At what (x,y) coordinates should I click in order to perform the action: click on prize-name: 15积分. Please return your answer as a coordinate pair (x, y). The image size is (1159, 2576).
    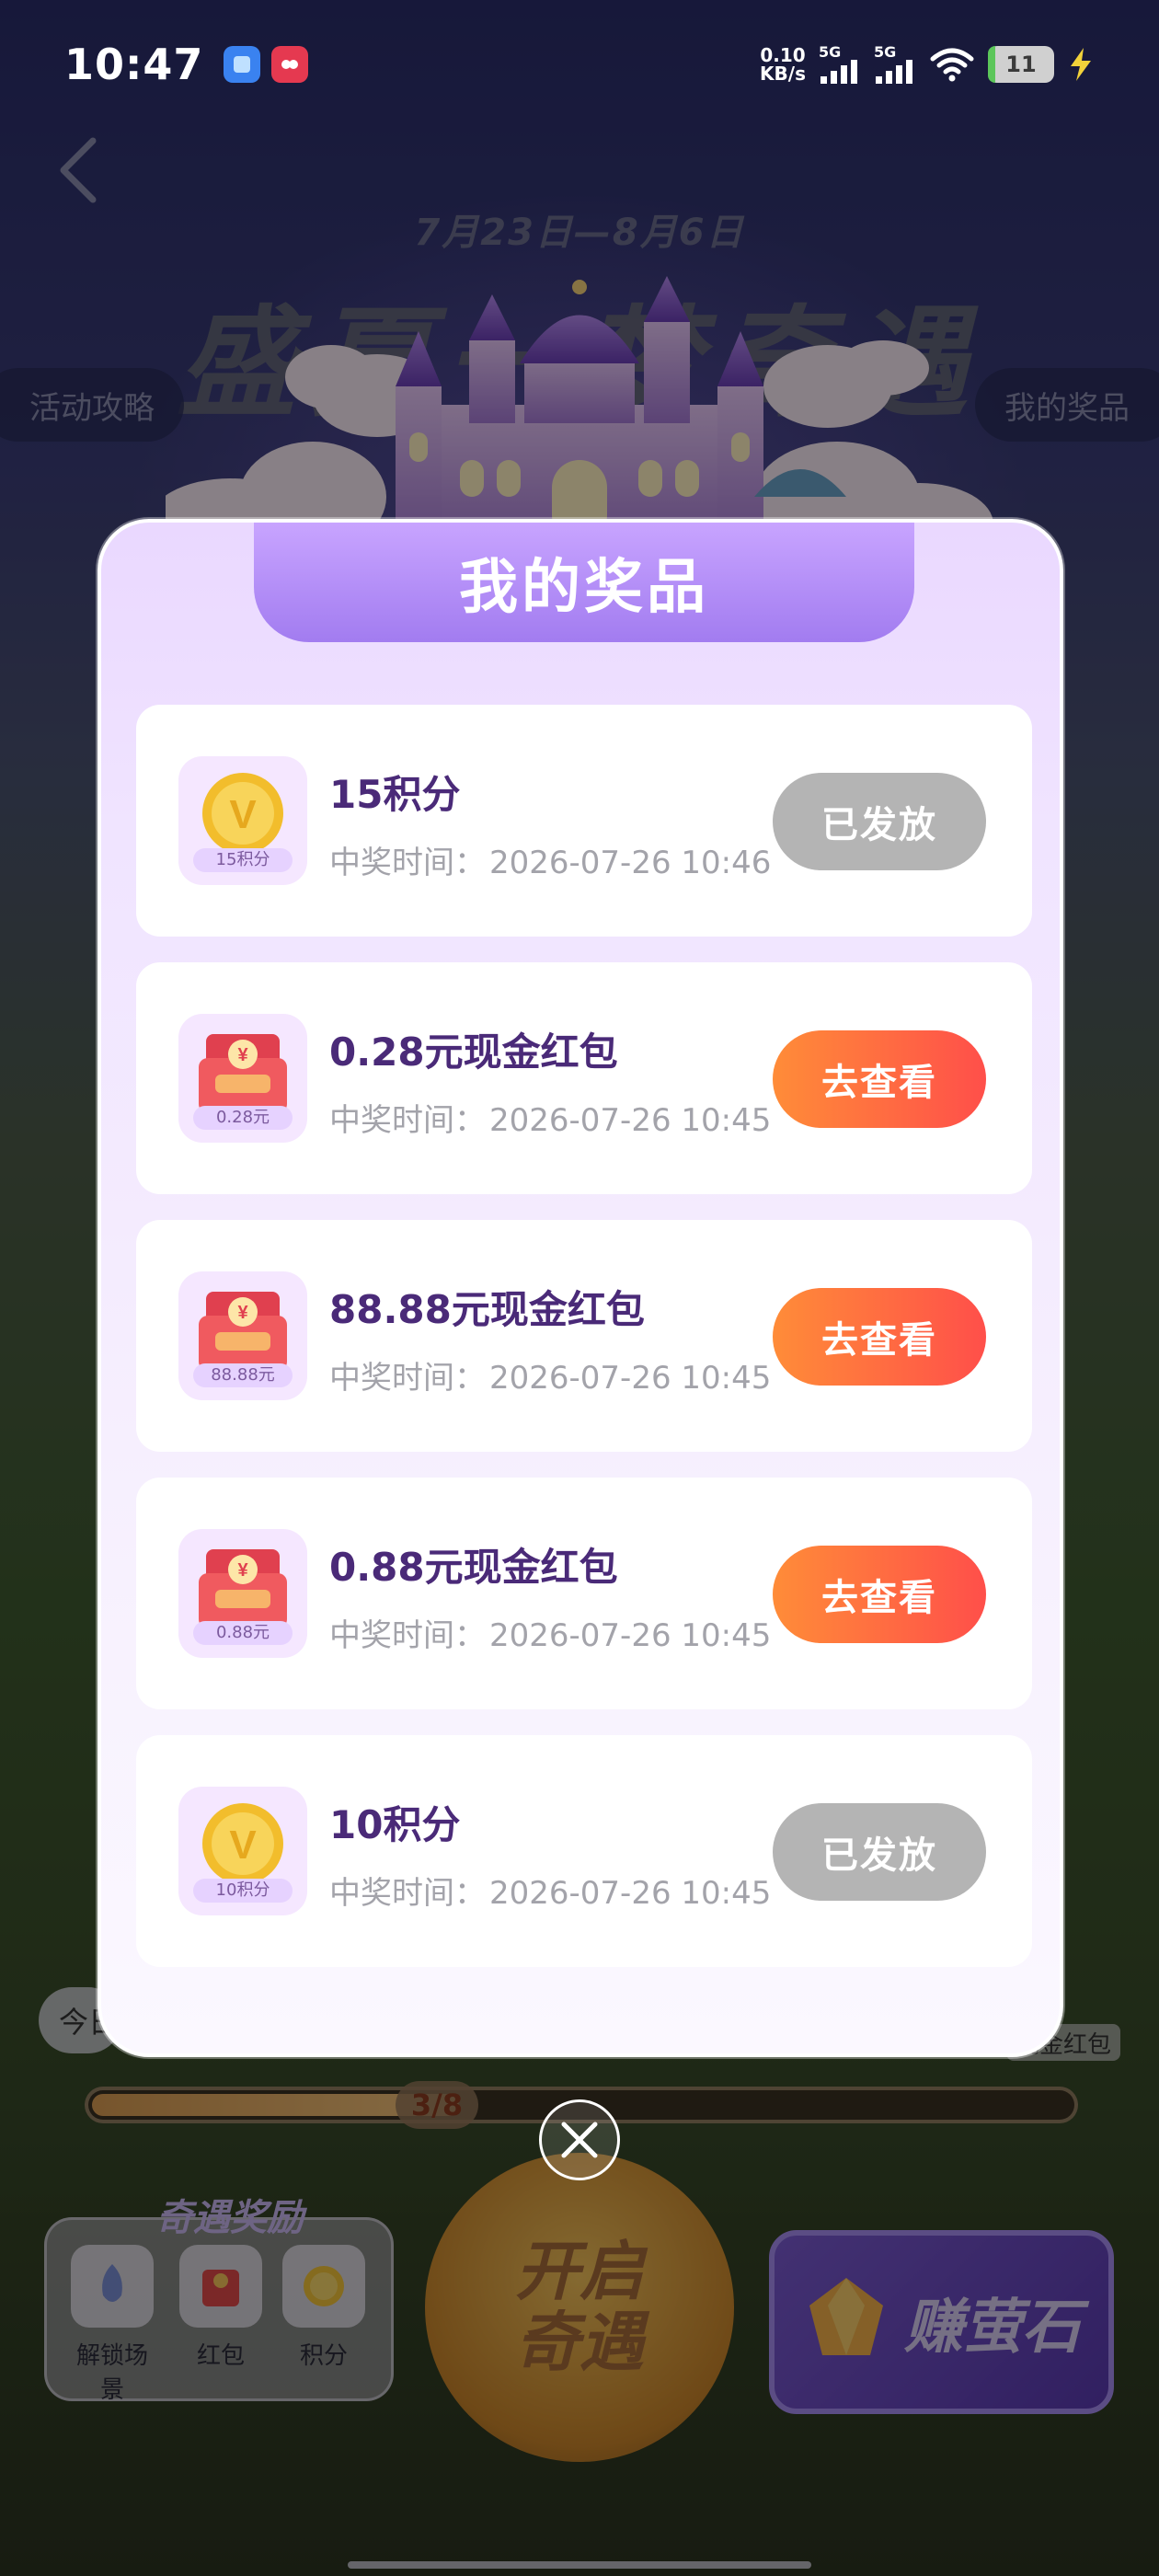
    Looking at the image, I should click on (395, 794).